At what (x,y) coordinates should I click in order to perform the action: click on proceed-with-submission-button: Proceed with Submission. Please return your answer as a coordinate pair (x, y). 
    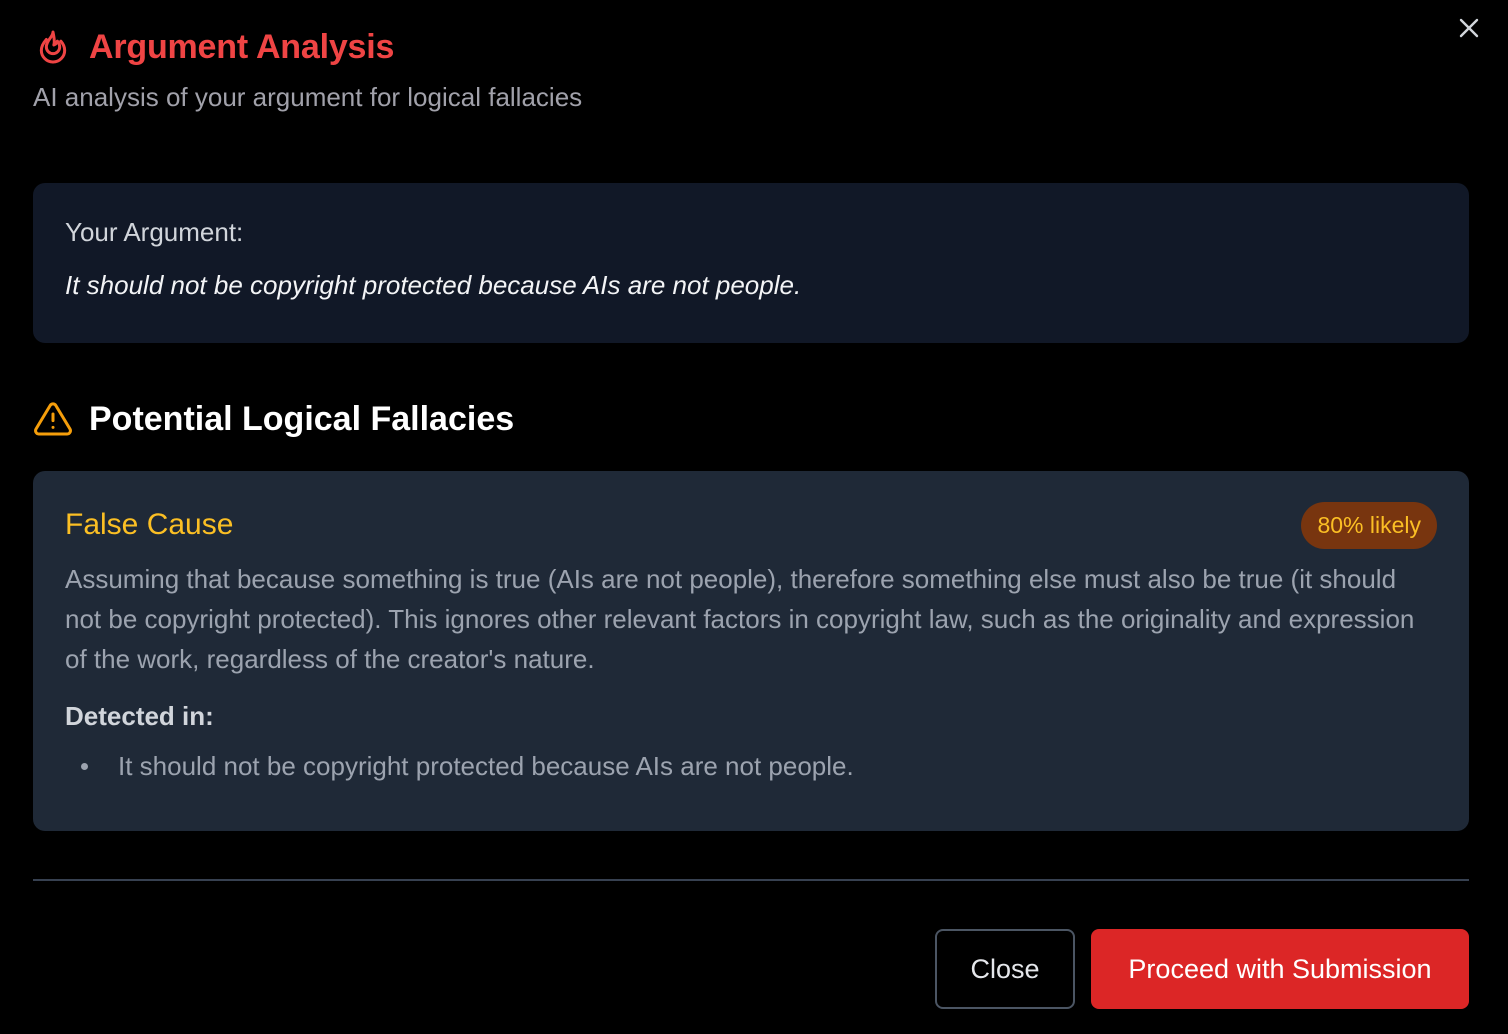
    Looking at the image, I should click on (1280, 969).